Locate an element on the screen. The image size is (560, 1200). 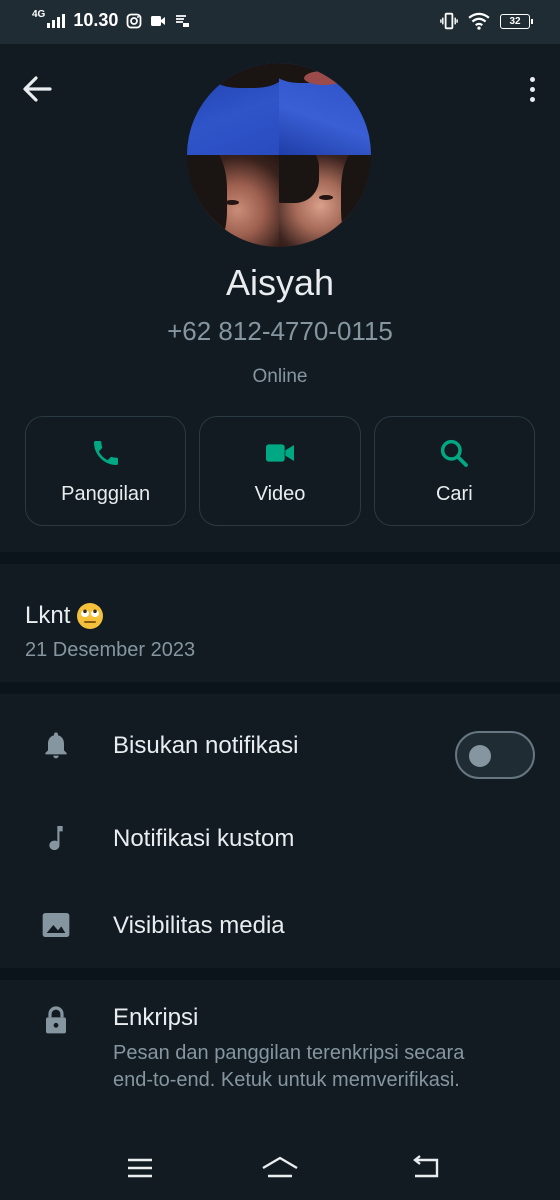
contact-phone: +62 812-4770-0115 is located at coordinates (280, 331).